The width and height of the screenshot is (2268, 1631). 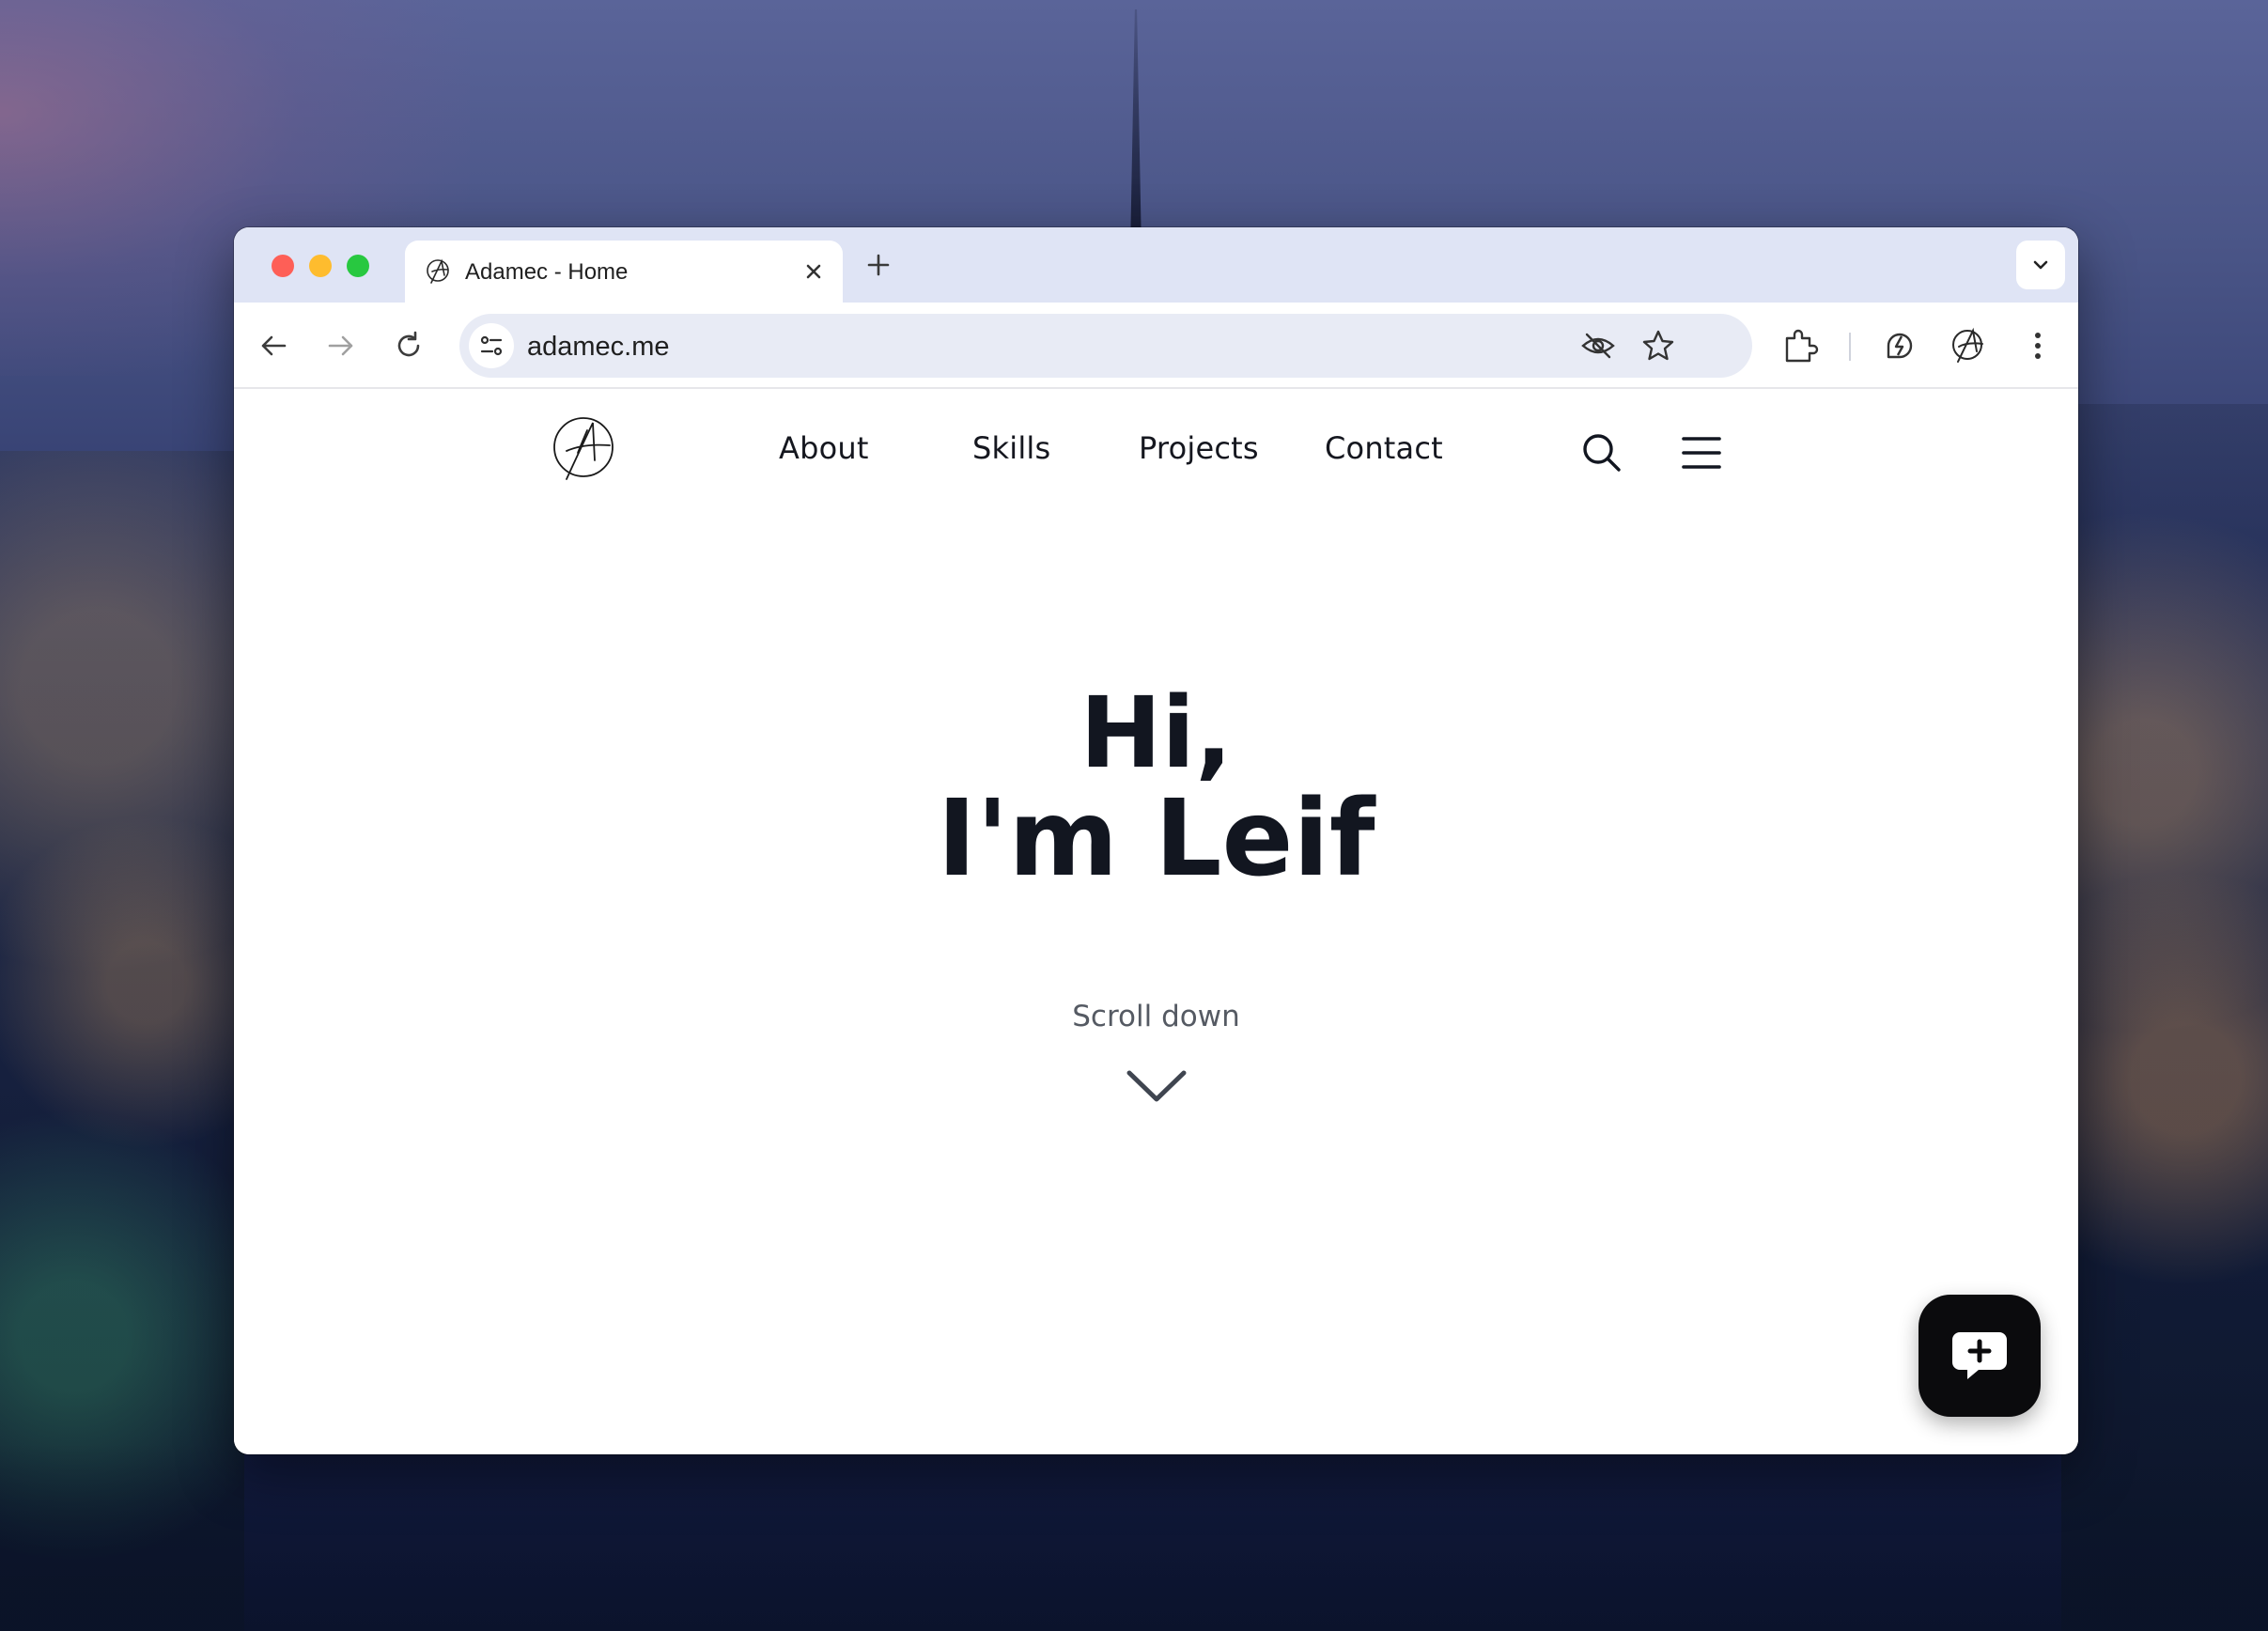 What do you see at coordinates (341, 346) in the screenshot?
I see `arrow-right-icon` at bounding box center [341, 346].